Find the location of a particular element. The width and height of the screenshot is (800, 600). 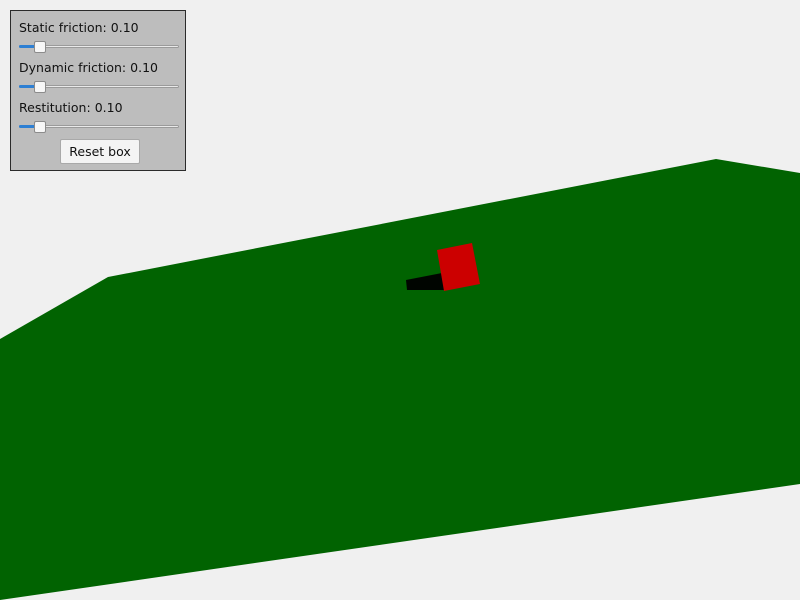

reset-box-button: Reset box is located at coordinates (100, 151).